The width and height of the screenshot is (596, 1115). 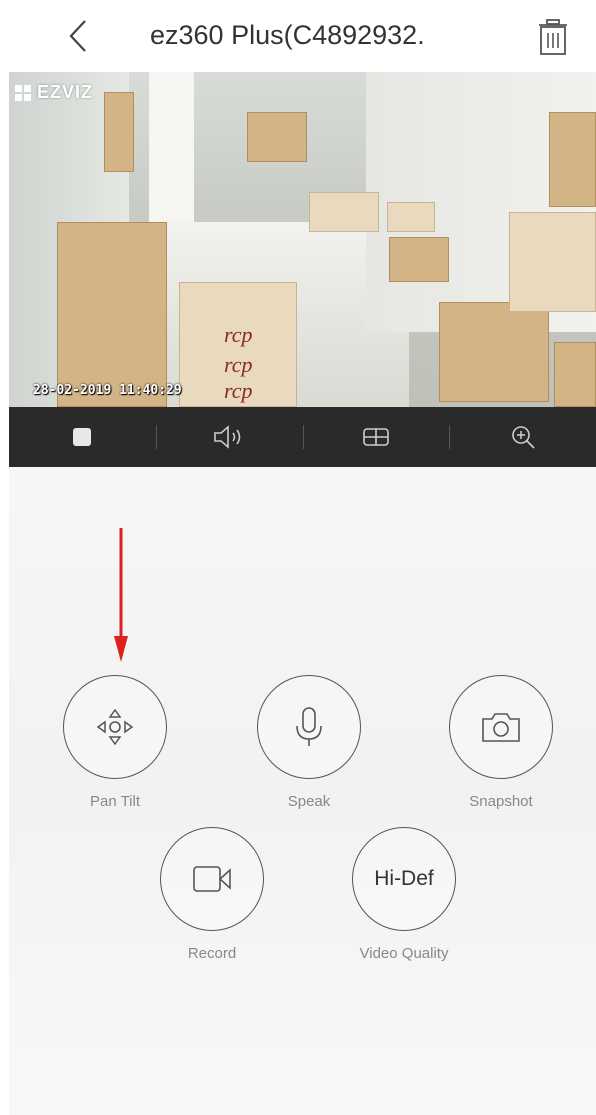 I want to click on zoom-in-icon, so click(x=523, y=437).